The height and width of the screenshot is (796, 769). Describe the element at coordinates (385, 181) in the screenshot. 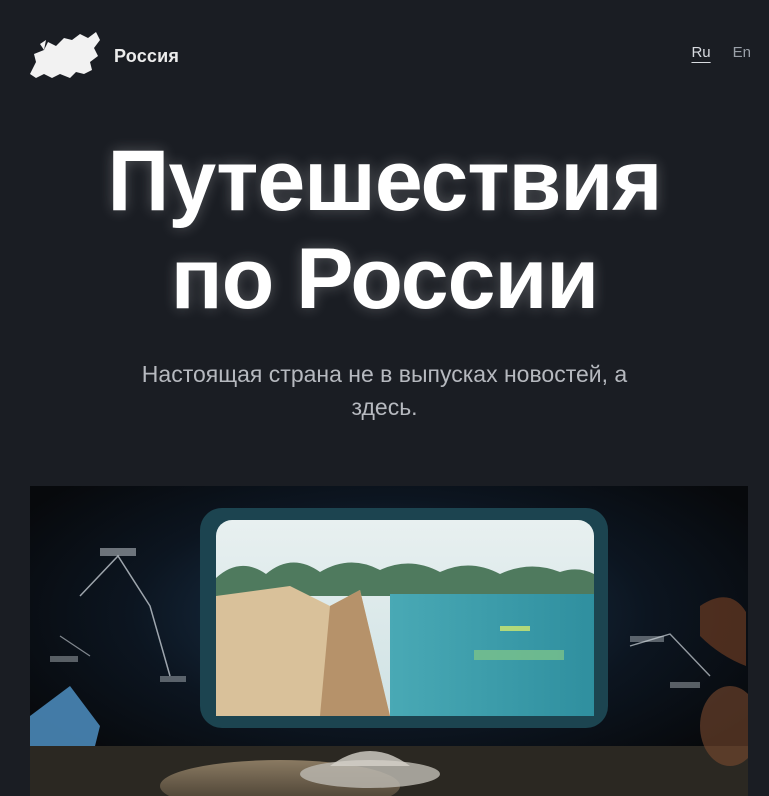

I see `hero-title-line-1: Путешествия` at that location.